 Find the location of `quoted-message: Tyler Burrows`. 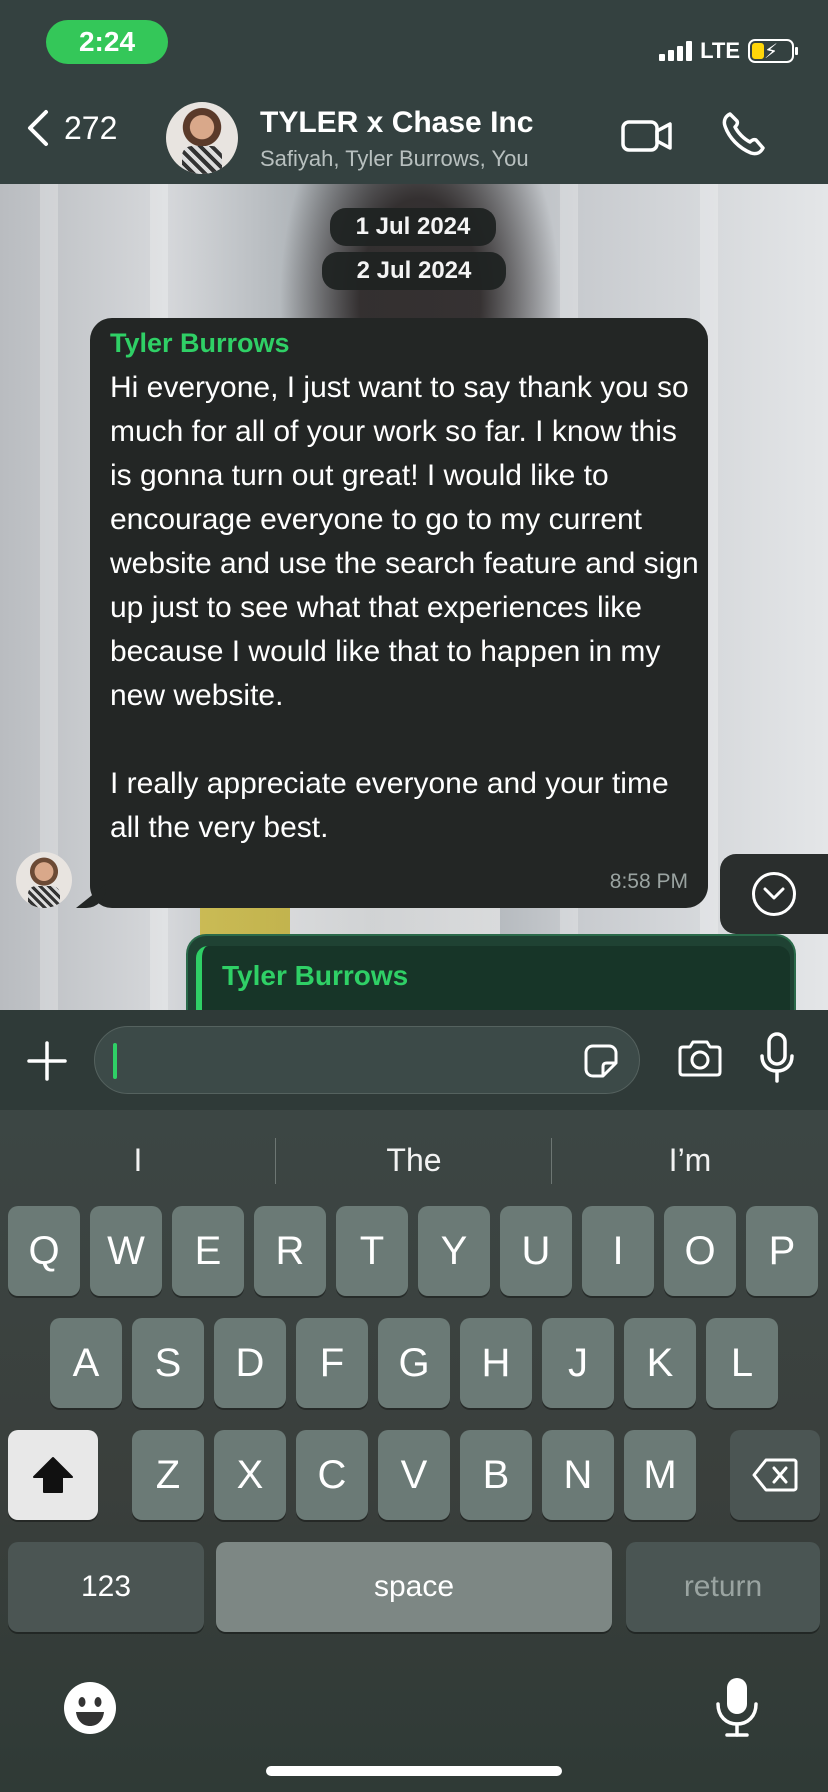

quoted-message: Tyler Burrows is located at coordinates (493, 981).